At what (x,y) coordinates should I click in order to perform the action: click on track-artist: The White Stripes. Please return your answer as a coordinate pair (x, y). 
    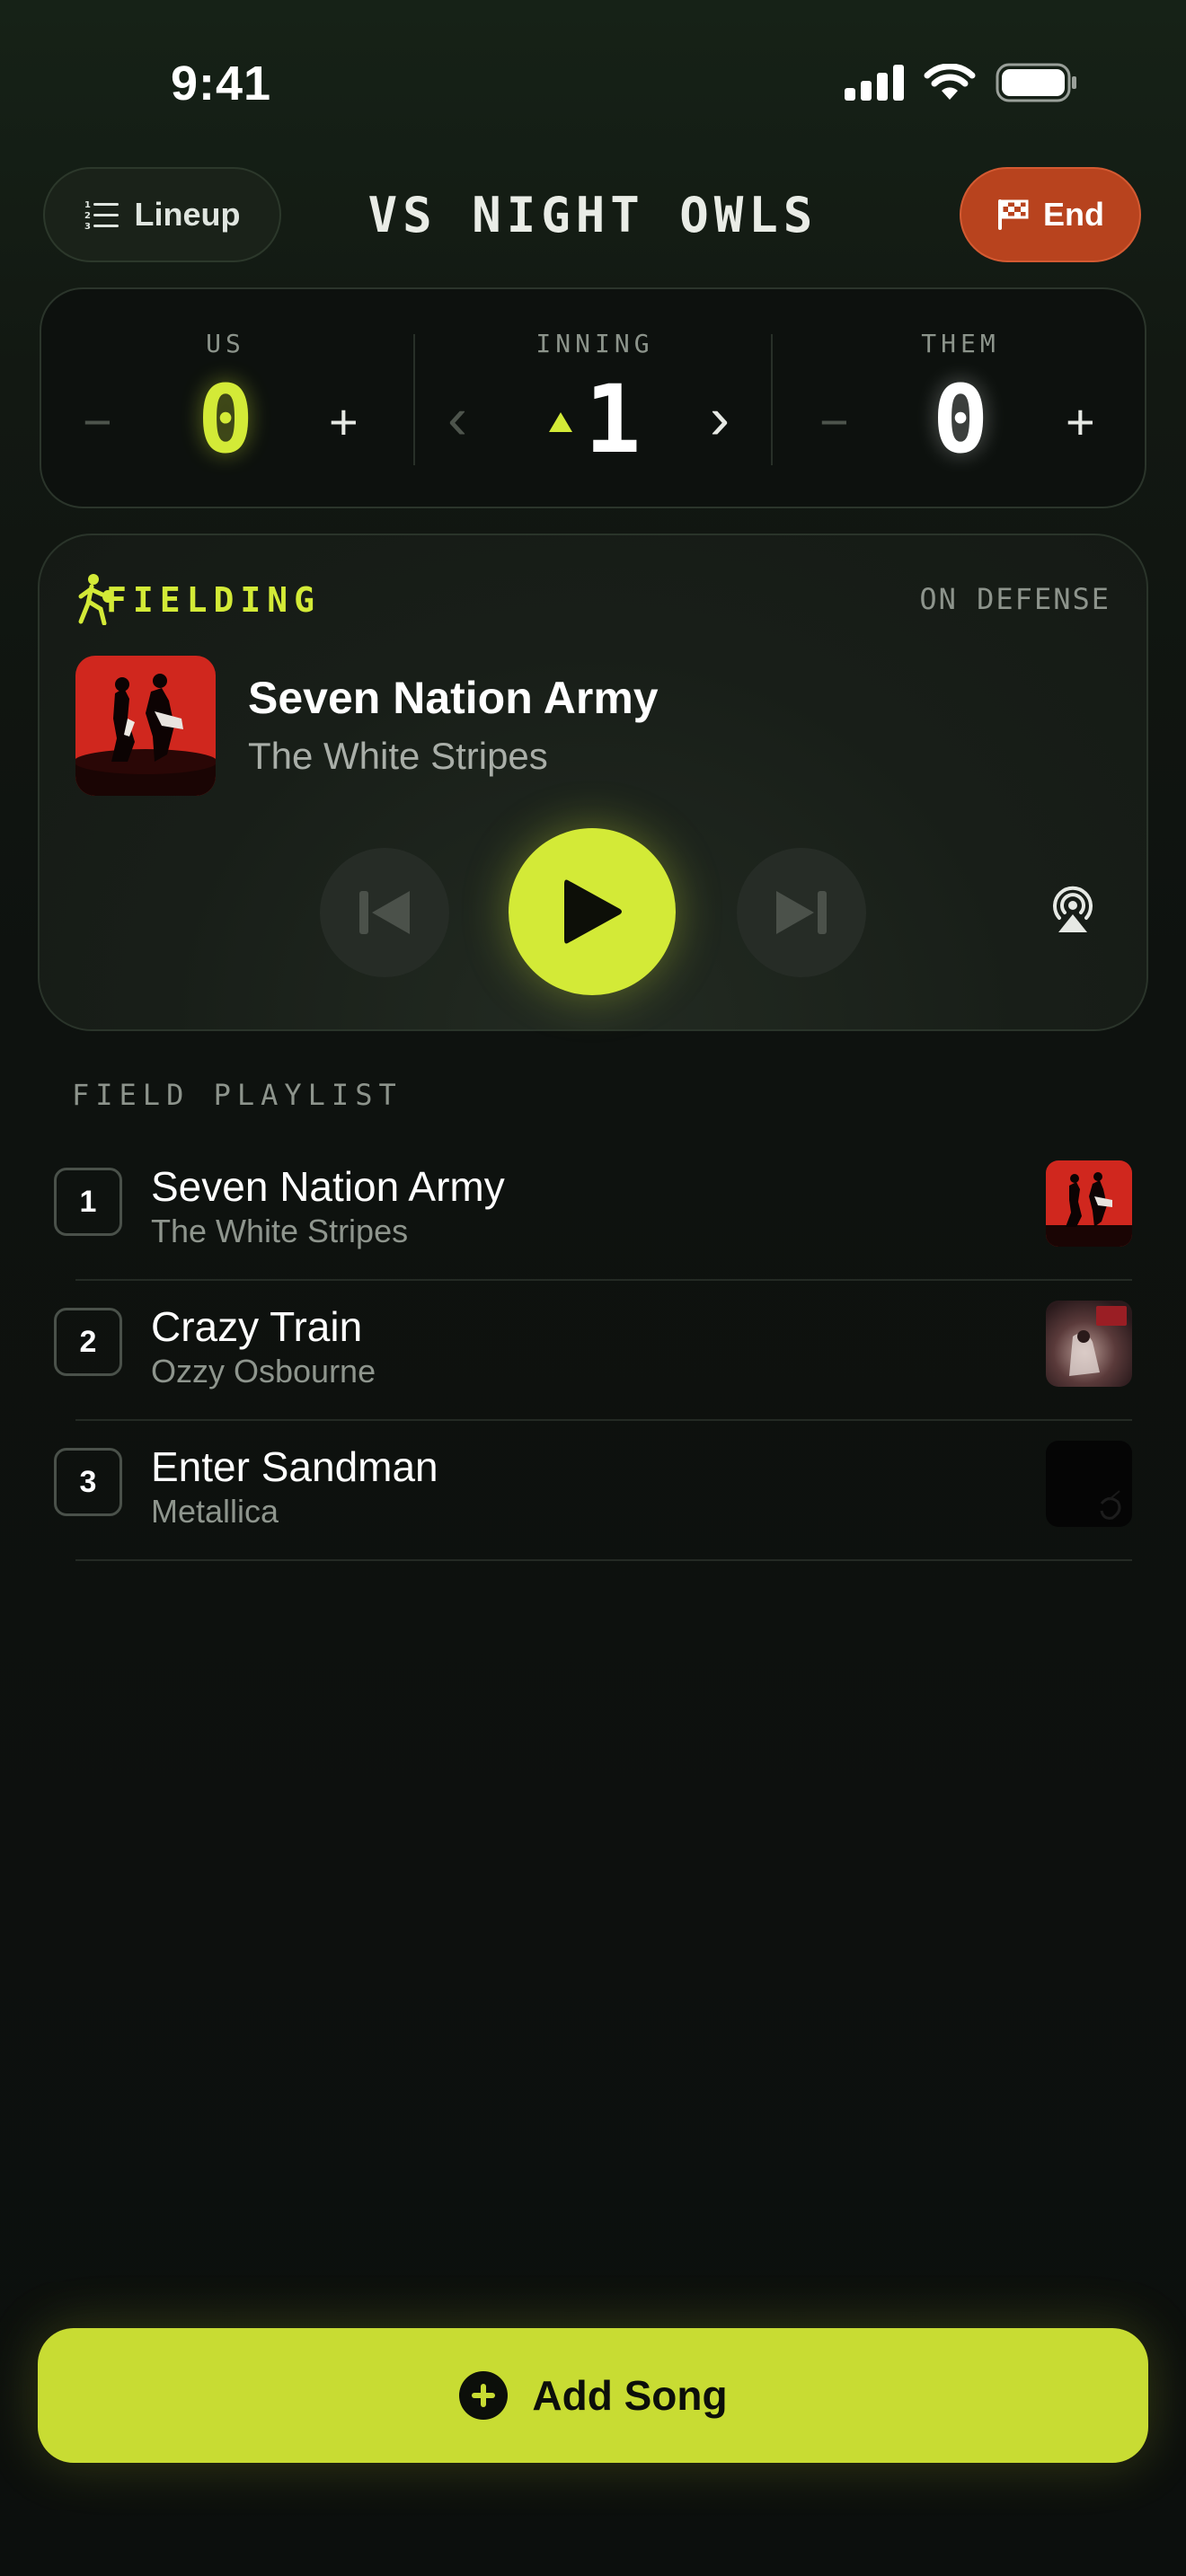
    Looking at the image, I should click on (280, 1231).